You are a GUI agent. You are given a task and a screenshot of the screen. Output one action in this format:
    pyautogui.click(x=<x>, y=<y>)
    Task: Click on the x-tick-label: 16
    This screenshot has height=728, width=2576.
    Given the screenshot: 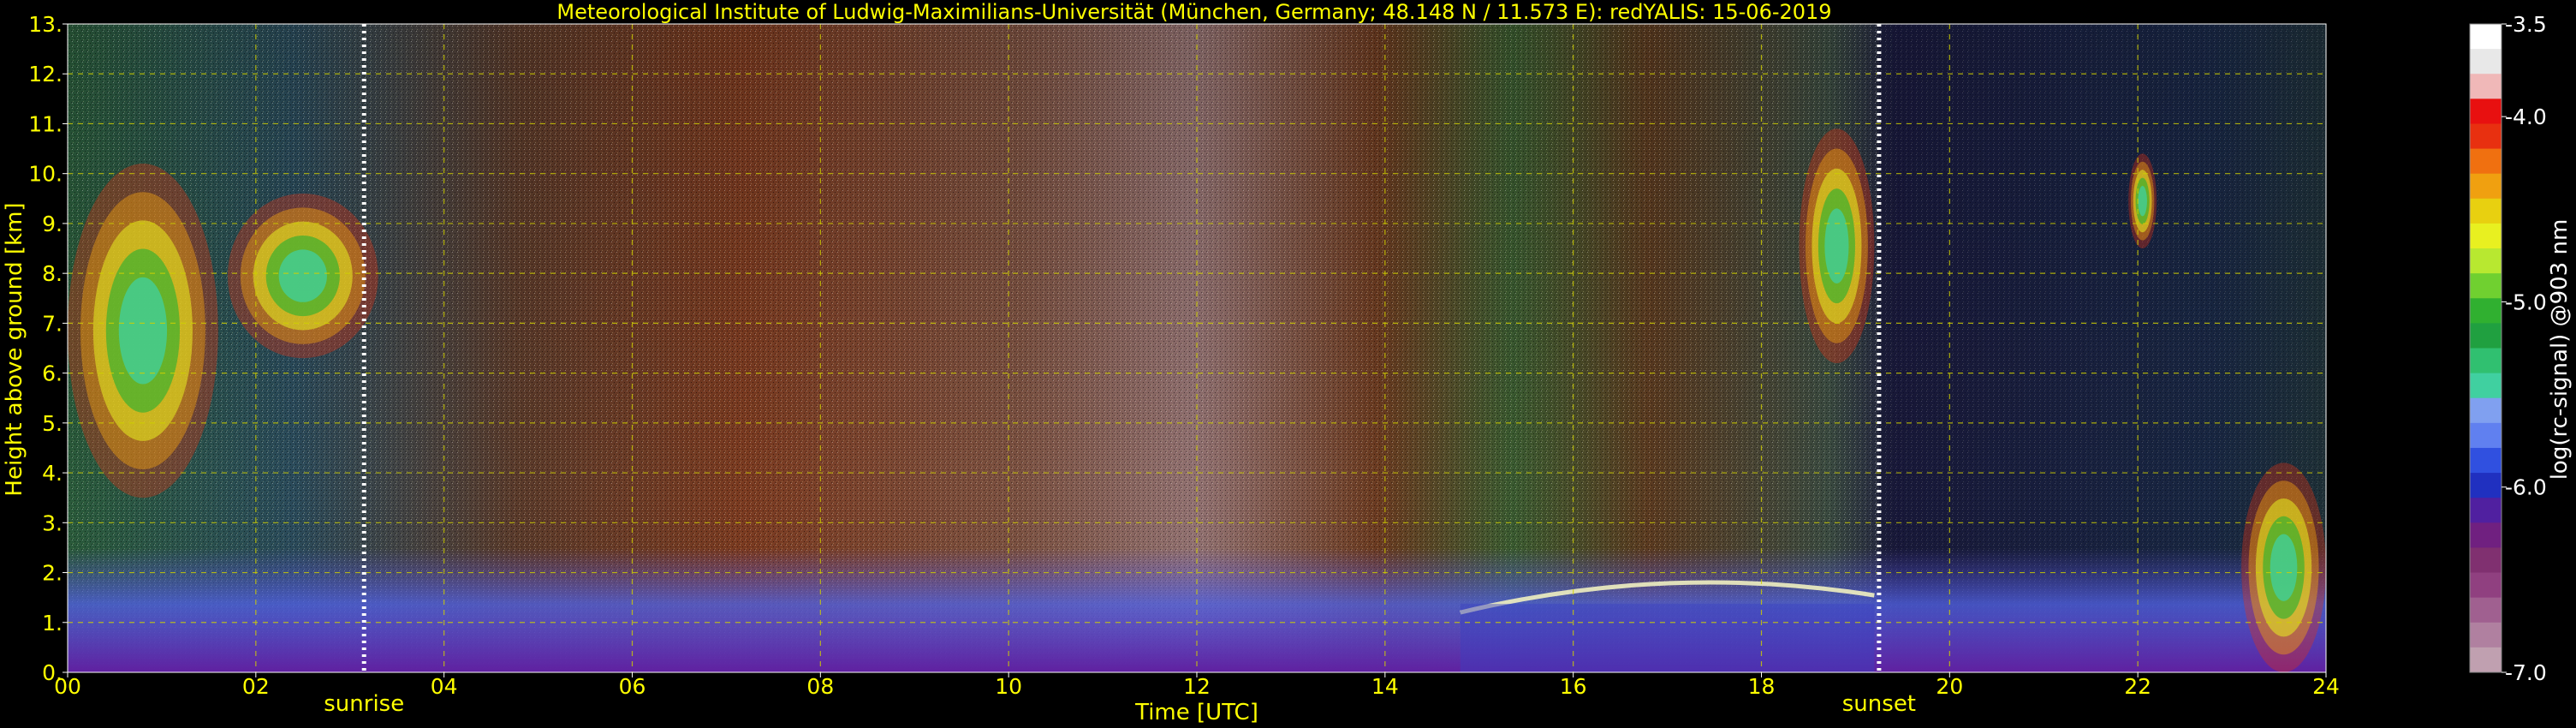 What is the action you would take?
    pyautogui.click(x=1573, y=686)
    